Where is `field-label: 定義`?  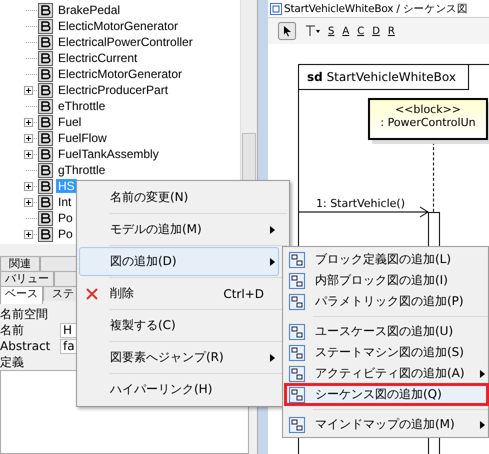 field-label: 定義 is located at coordinates (12, 362).